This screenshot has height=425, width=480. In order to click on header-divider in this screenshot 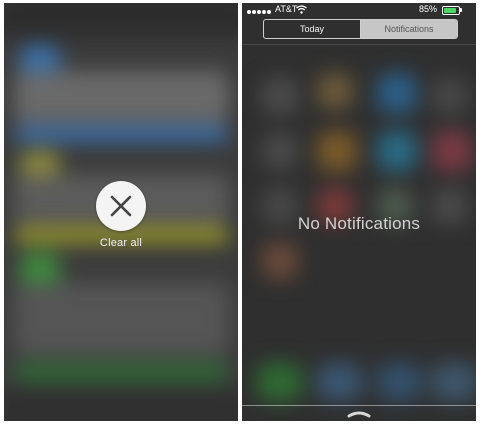, I will do `click(359, 44)`.